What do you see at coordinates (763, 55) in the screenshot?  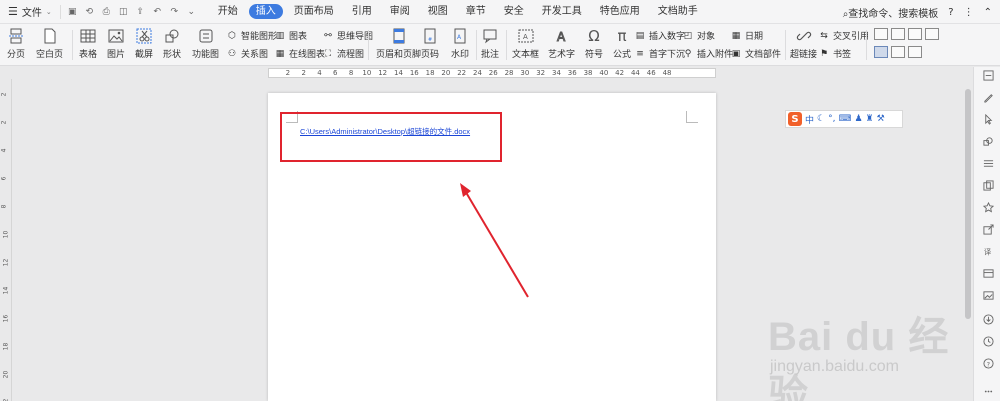 I see `doc-parts-label: 文档部件` at bounding box center [763, 55].